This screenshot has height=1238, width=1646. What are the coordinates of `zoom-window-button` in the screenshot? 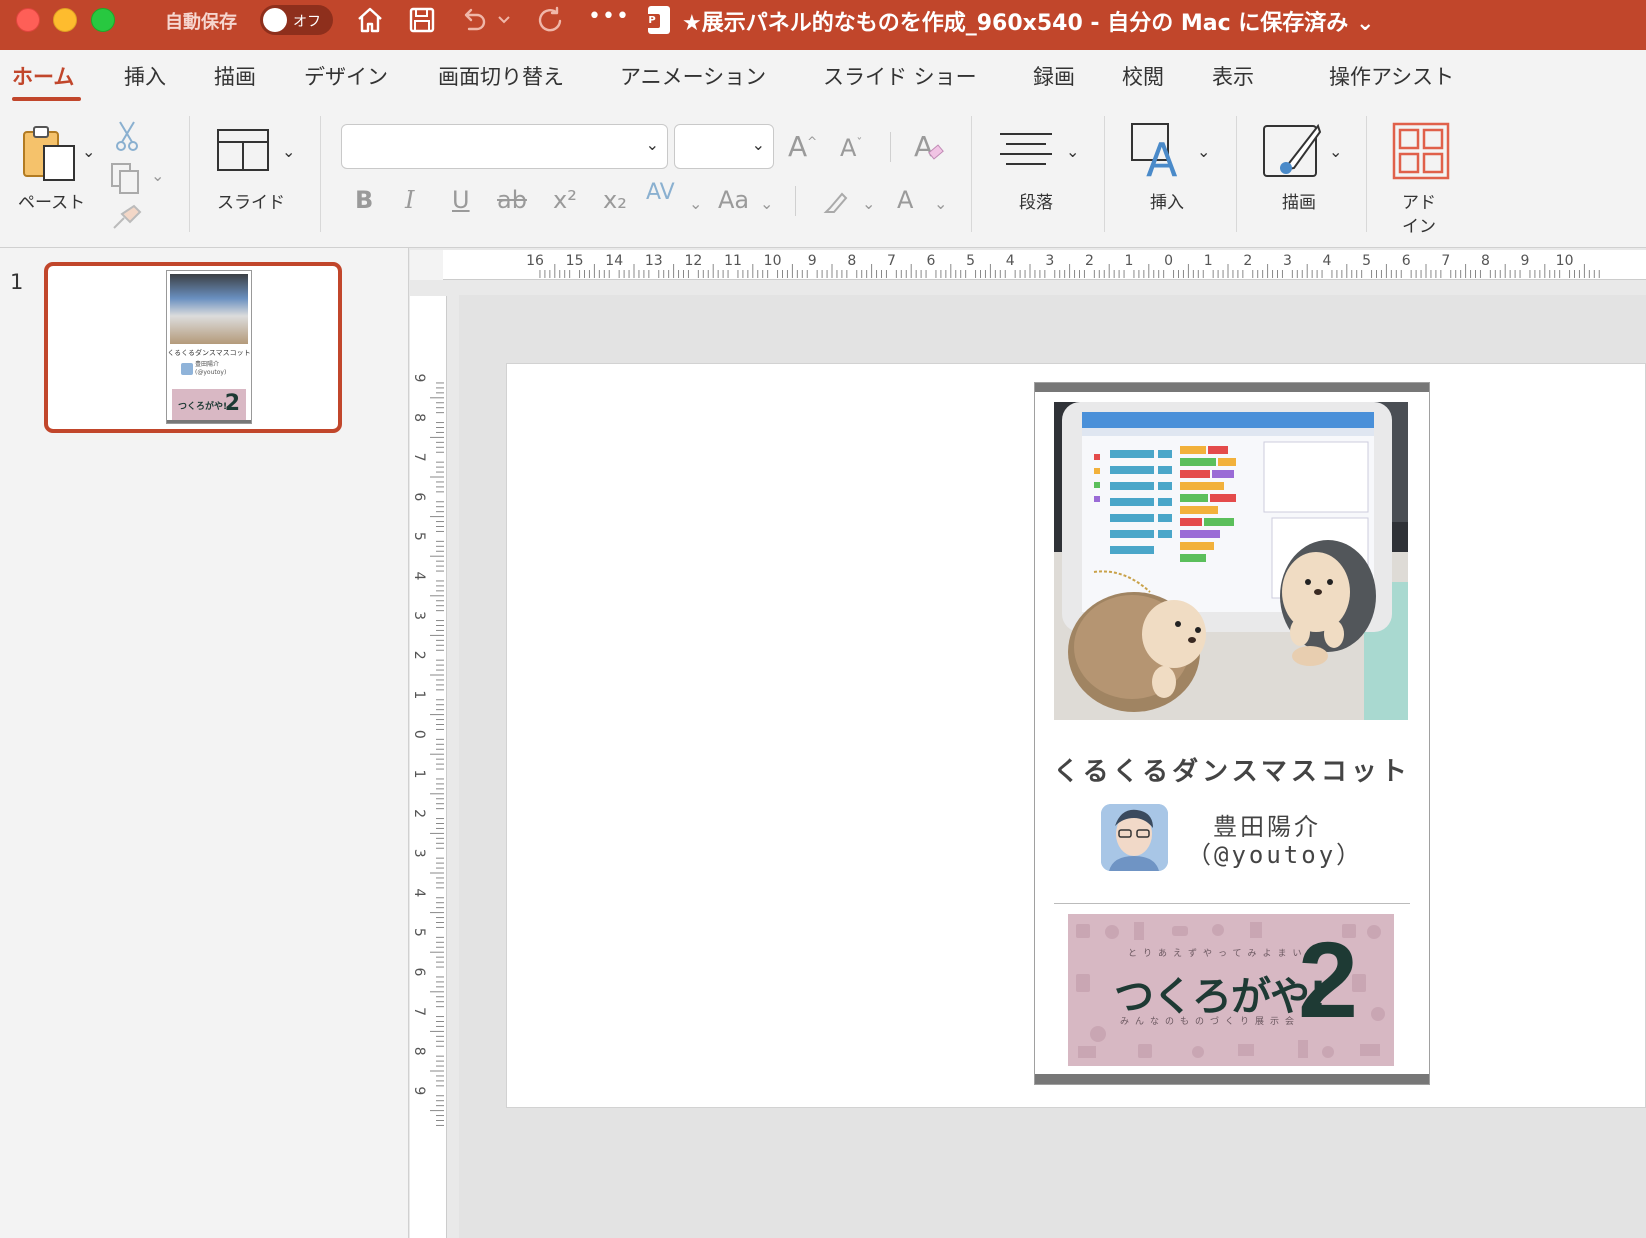 It's located at (103, 20).